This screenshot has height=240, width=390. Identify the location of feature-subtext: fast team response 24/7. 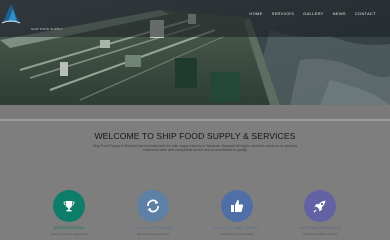
(153, 234).